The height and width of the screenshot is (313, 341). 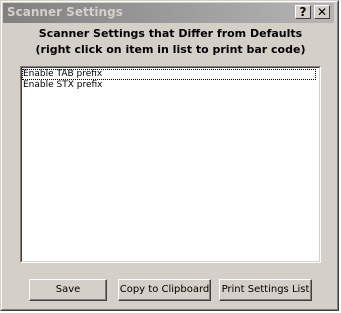 I want to click on list-item-enable-tab-prefix: Enable TAB prefix, so click(x=169, y=74).